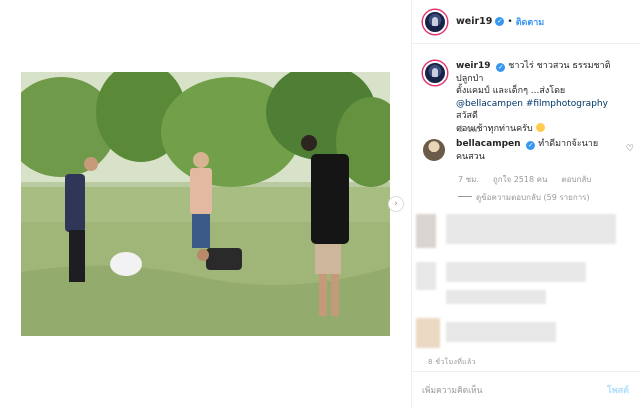  What do you see at coordinates (511, 91) in the screenshot?
I see `caption-line2: ตั้งแคมป์ และเด็กๆ ...ส่งโดย` at bounding box center [511, 91].